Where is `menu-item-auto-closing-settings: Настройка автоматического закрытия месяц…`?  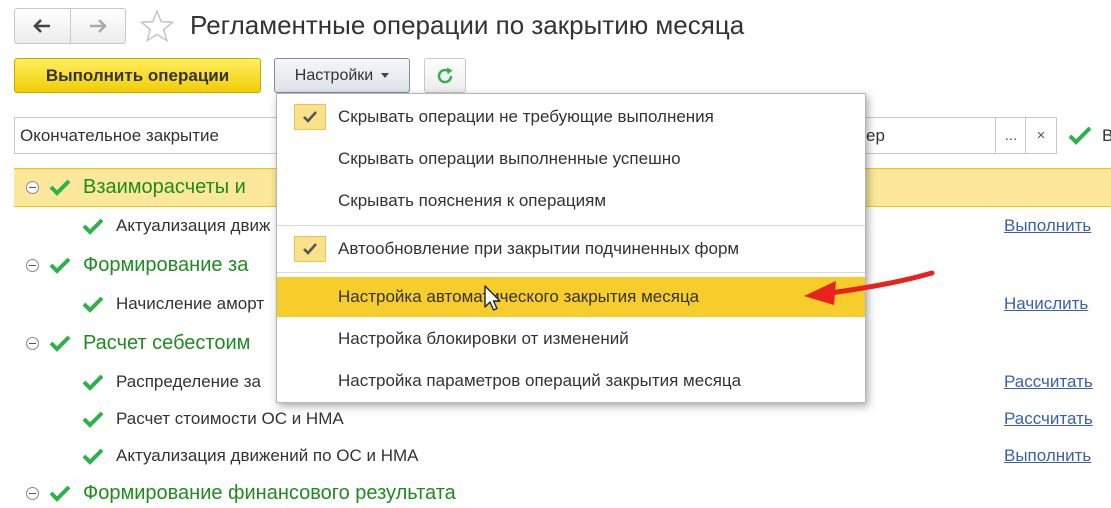 menu-item-auto-closing-settings: Настройка автоматического закрытия месяц… is located at coordinates (571, 297).